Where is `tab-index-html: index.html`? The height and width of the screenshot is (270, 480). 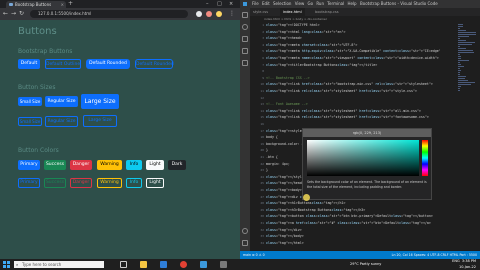 tab-index-html: index.html is located at coordinates (292, 12).